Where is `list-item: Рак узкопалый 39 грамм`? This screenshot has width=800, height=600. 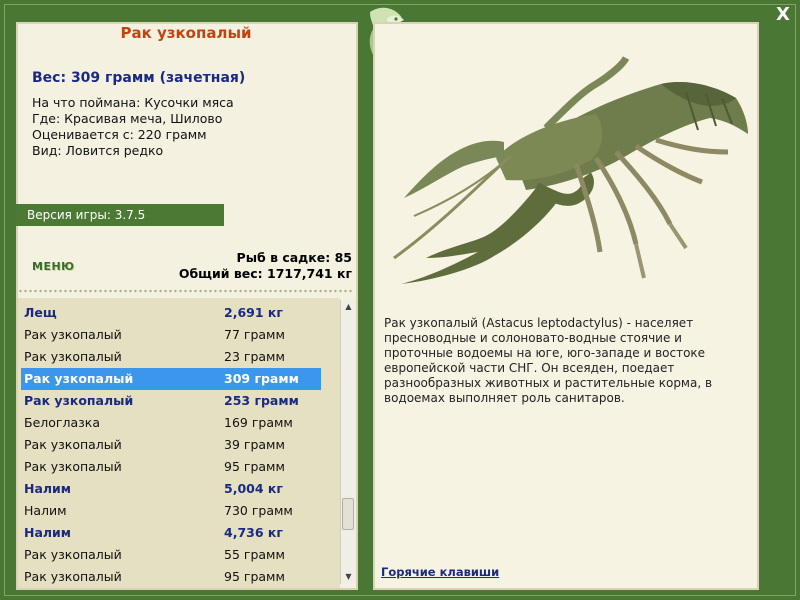
list-item: Рак узкопалый 39 грамм is located at coordinates (179, 445).